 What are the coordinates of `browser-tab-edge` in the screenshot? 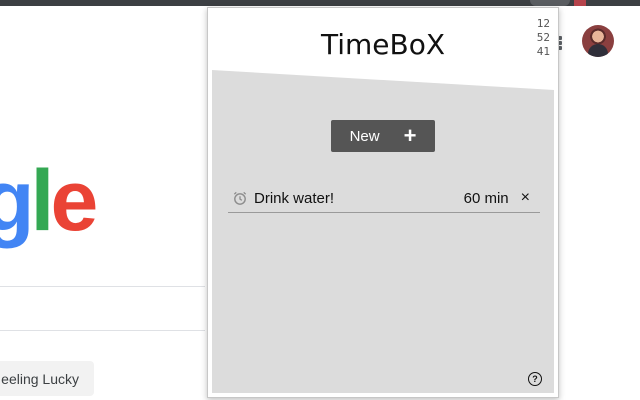 It's located at (550, 3).